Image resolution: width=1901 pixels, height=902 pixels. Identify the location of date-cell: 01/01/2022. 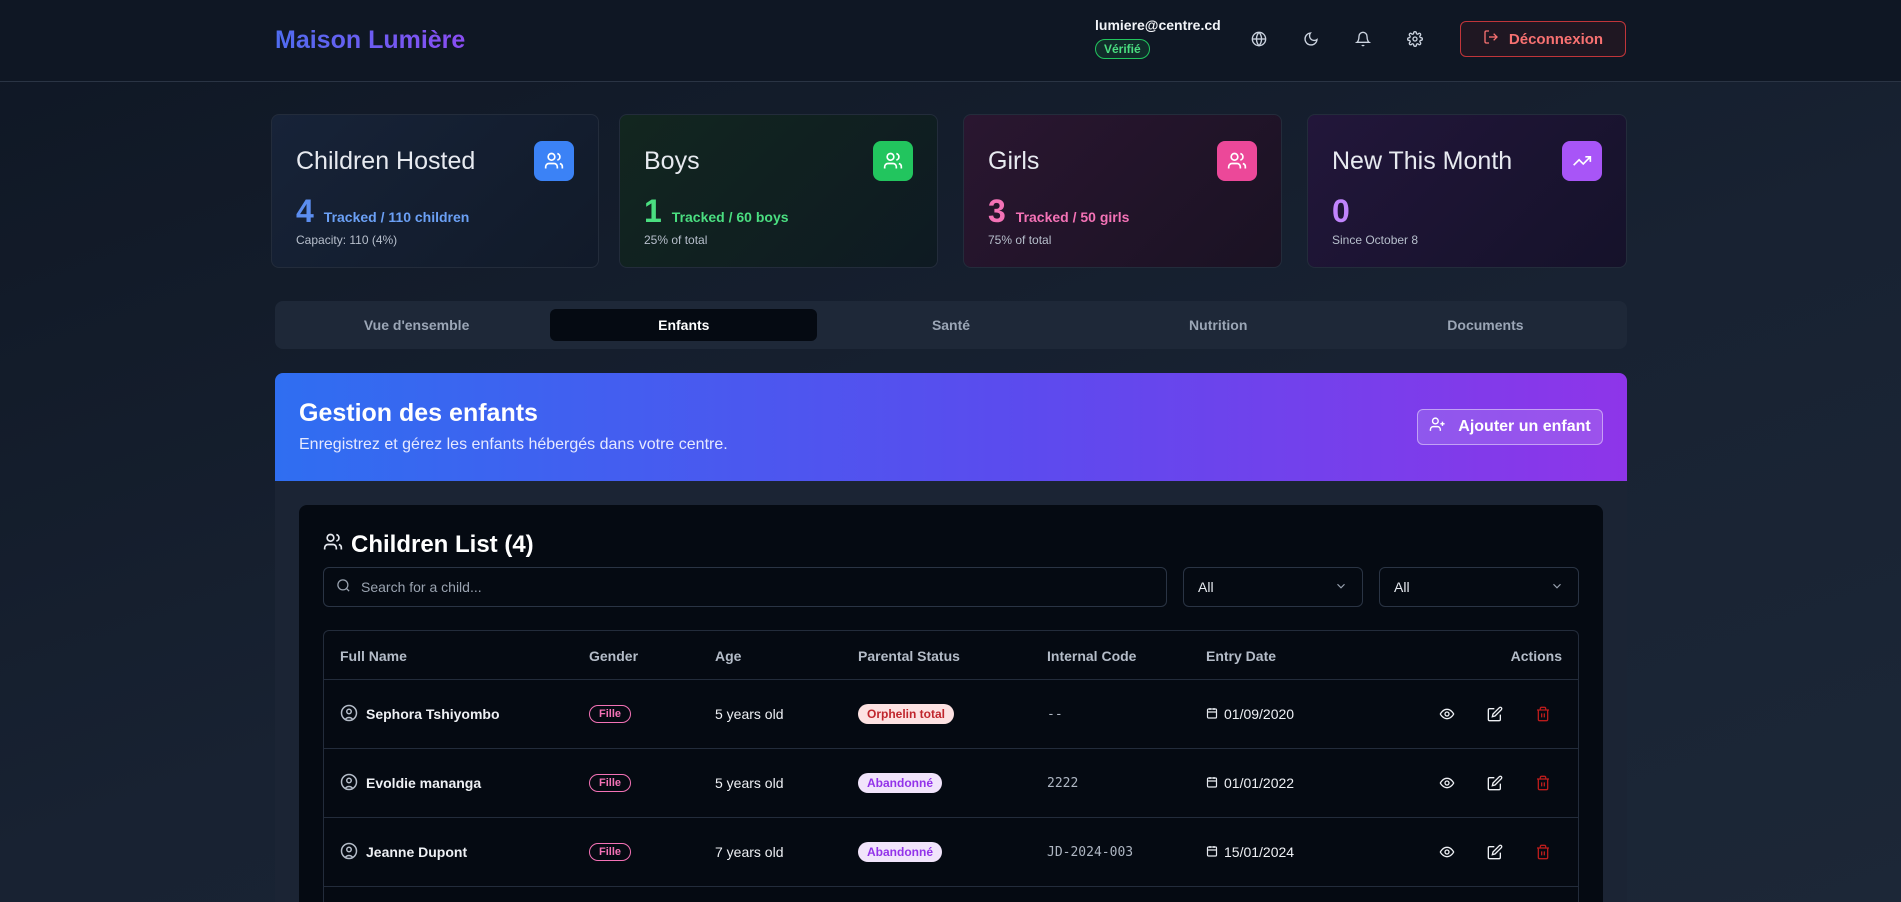
(1250, 783).